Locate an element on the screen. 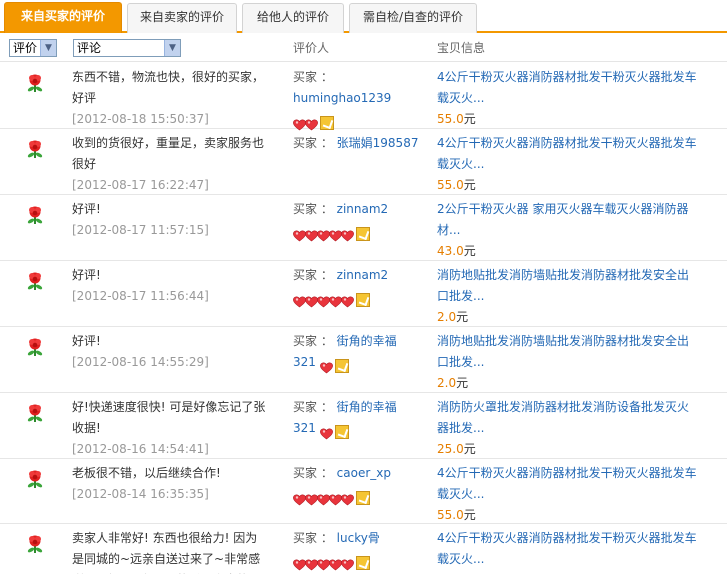 The width and height of the screenshot is (727, 574). item-cell: 消防地贴批发消防墙贴批发消防器材批发安全出 口批发... 2.0元 is located at coordinates (571, 296).